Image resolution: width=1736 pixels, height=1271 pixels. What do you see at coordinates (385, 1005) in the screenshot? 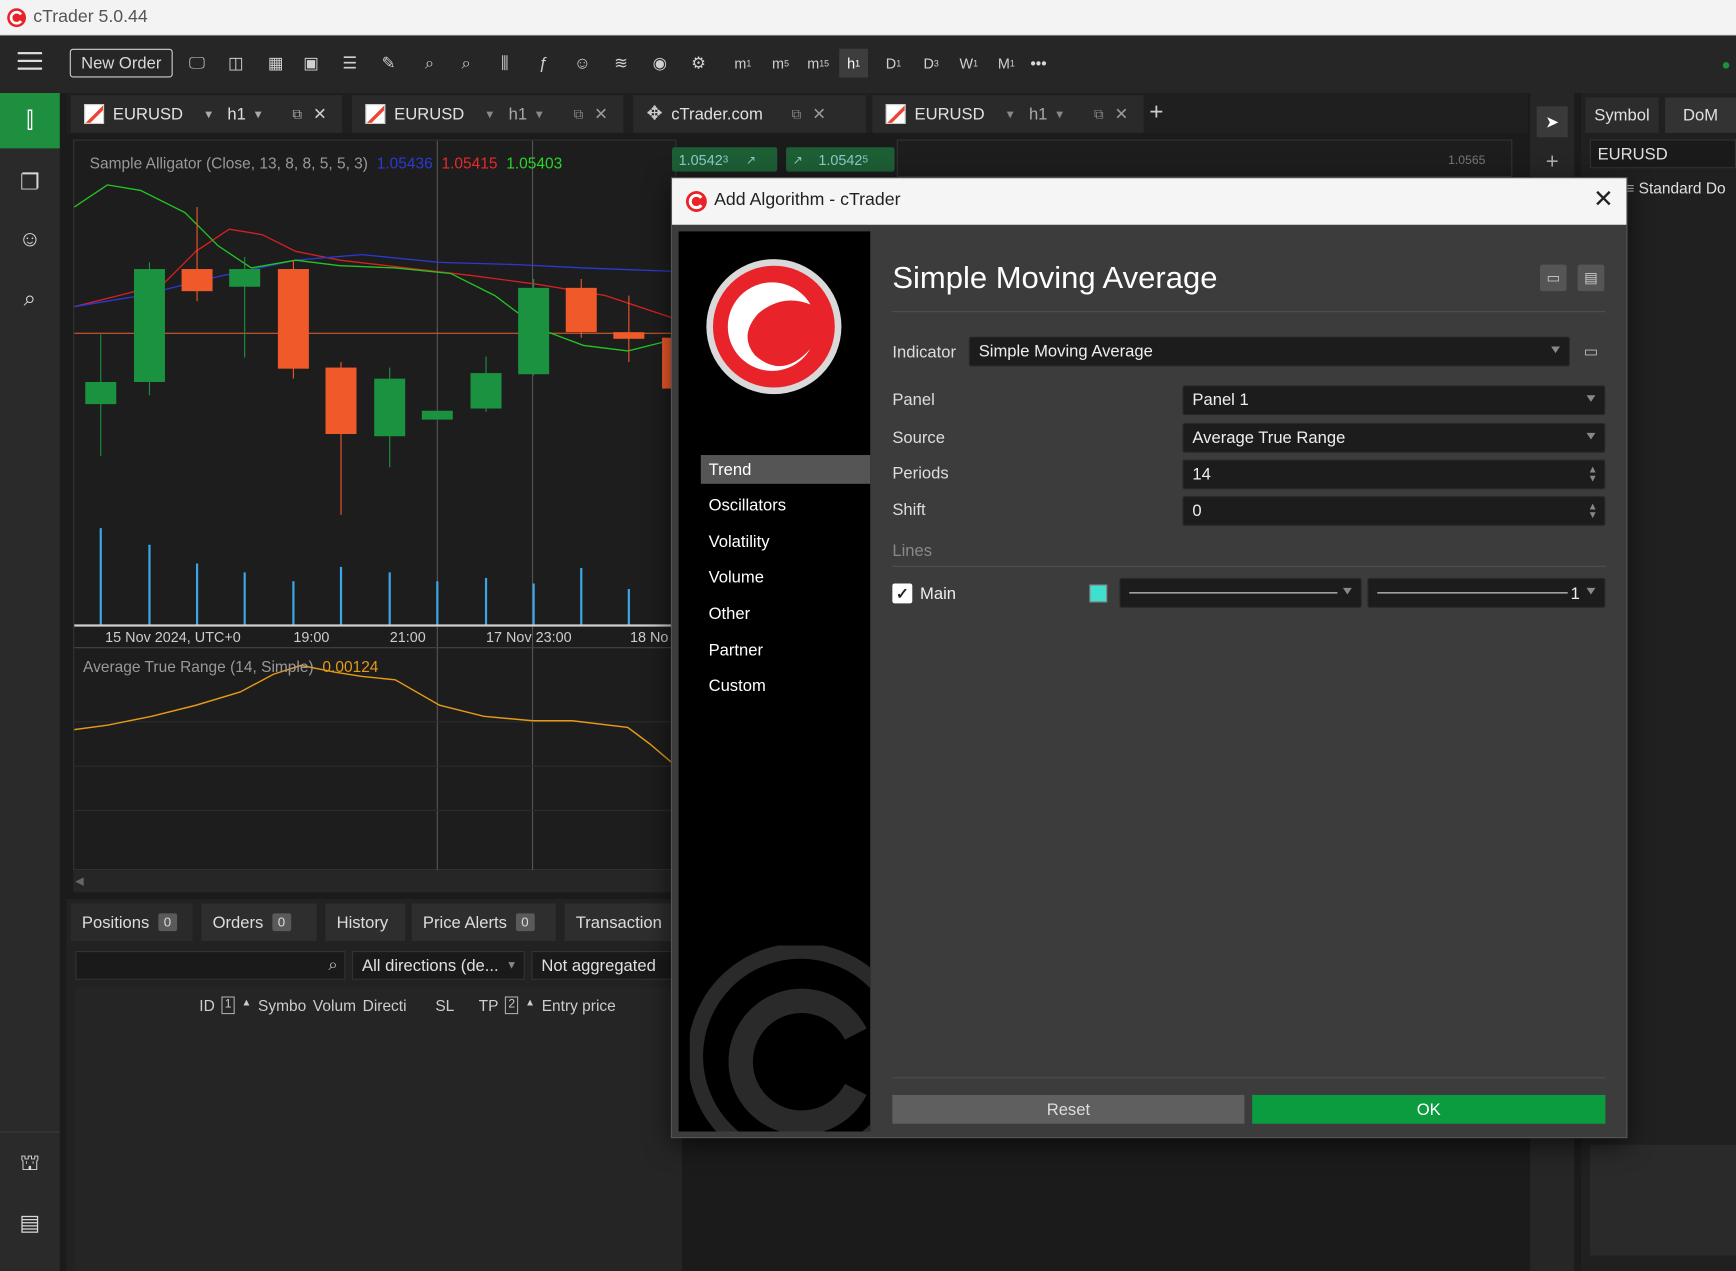
I see `col-direction: Directi` at bounding box center [385, 1005].